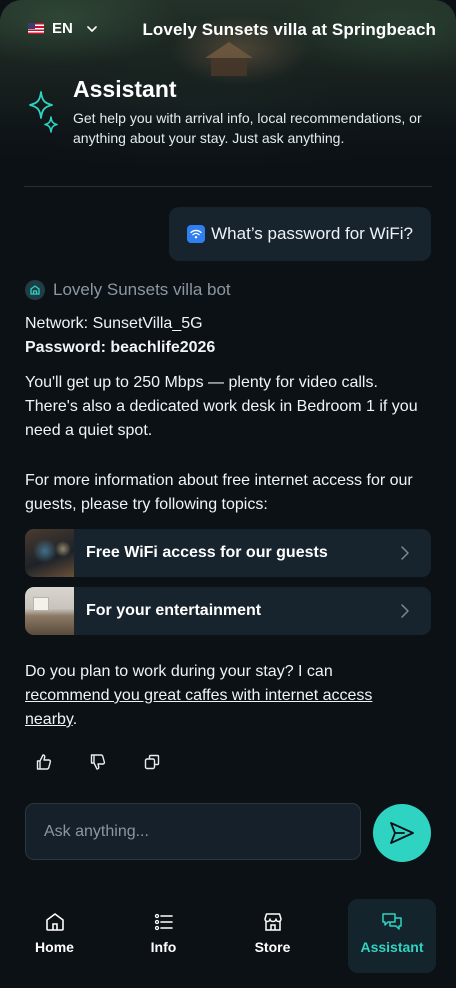 The image size is (456, 988). Describe the element at coordinates (142, 289) in the screenshot. I see `bot-name: Lovely Sunsets villa bot` at that location.